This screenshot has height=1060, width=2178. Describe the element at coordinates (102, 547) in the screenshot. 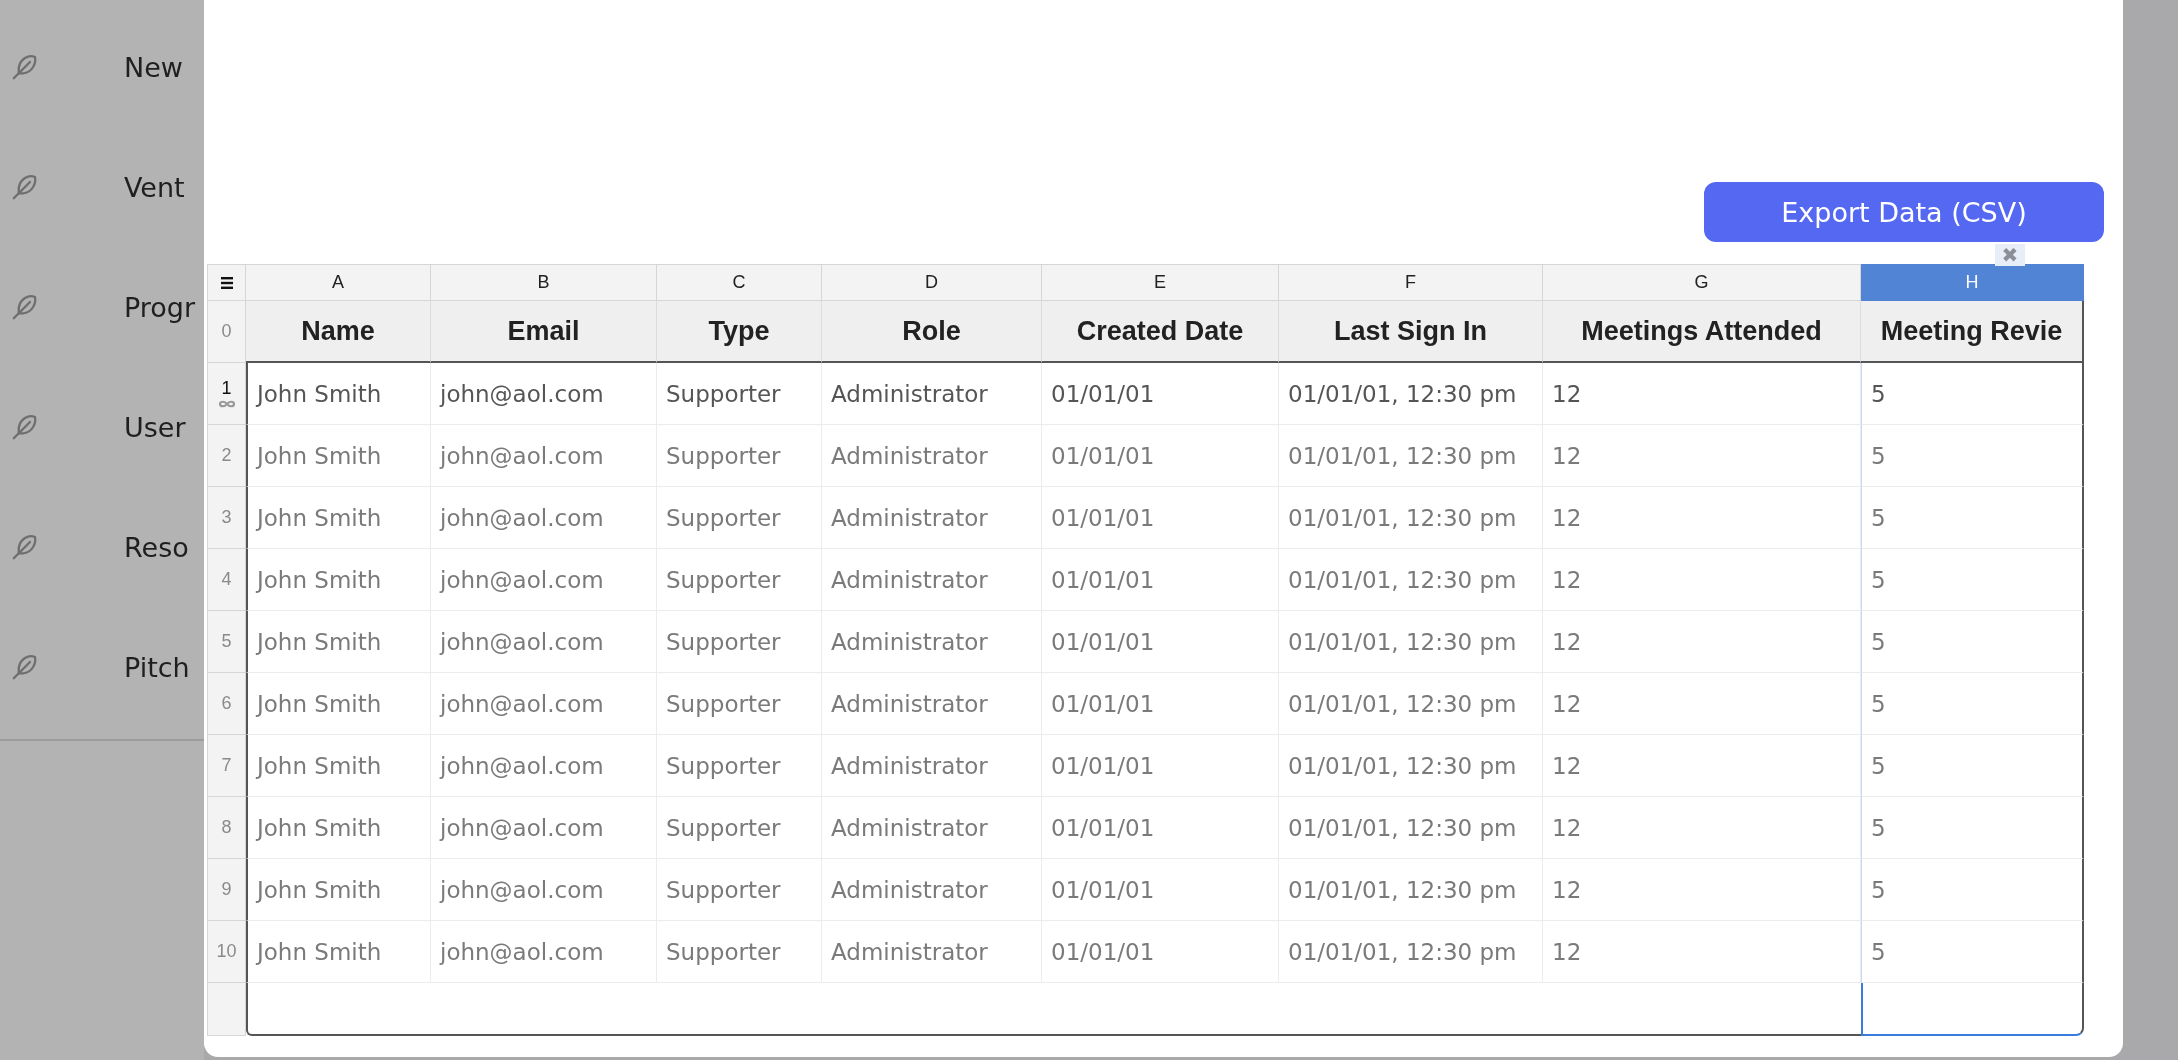

I see `sidebar-item: Reso` at that location.